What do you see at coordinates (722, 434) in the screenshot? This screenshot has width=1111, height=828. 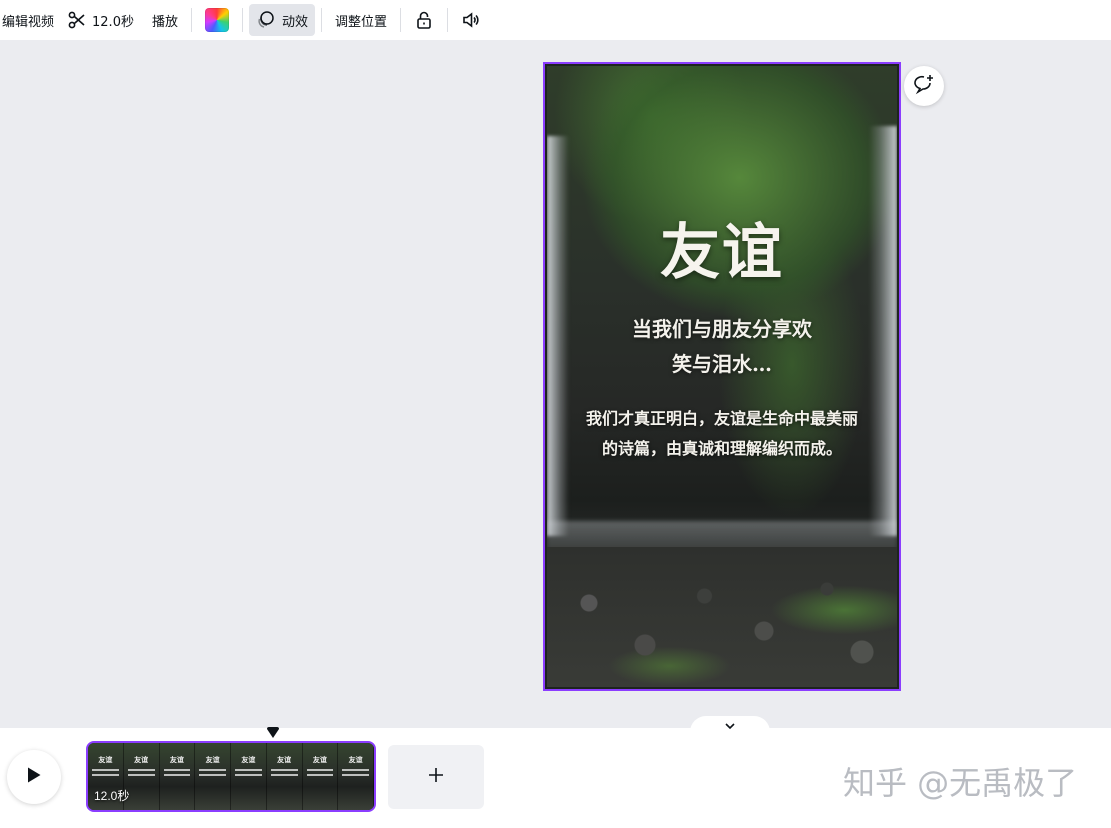 I see `video-body-text: 我们才真正明白，友谊是生命中最美丽 的诗篇，由真诚和理解编织而成。` at bounding box center [722, 434].